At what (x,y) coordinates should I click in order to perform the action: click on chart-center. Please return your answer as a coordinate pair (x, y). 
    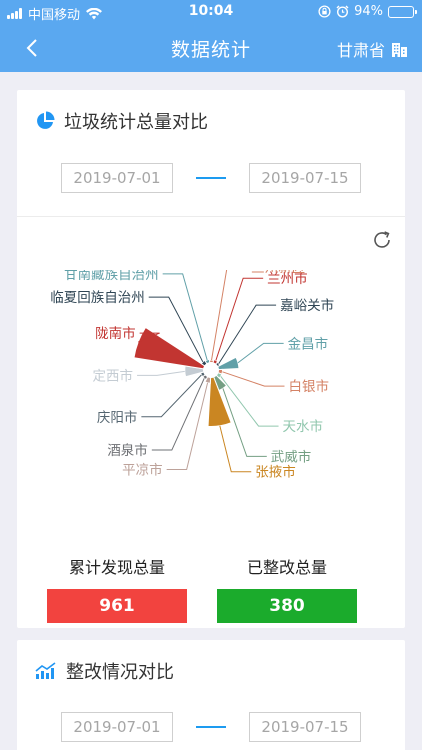
    Looking at the image, I should click on (211, 370).